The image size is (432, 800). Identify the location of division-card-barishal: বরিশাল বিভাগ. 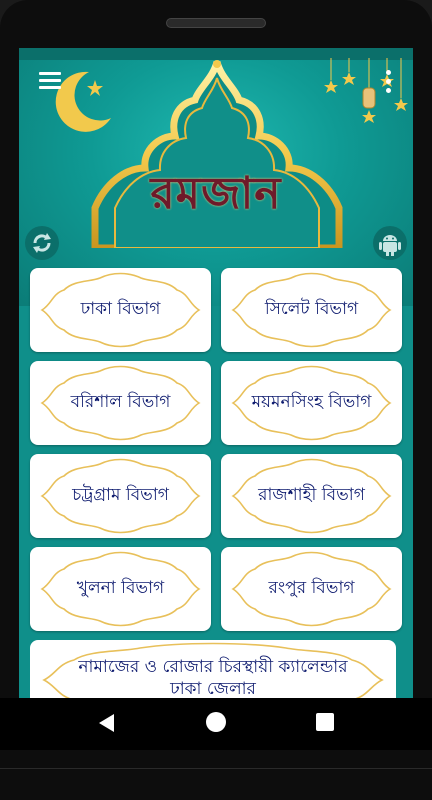
(120, 403).